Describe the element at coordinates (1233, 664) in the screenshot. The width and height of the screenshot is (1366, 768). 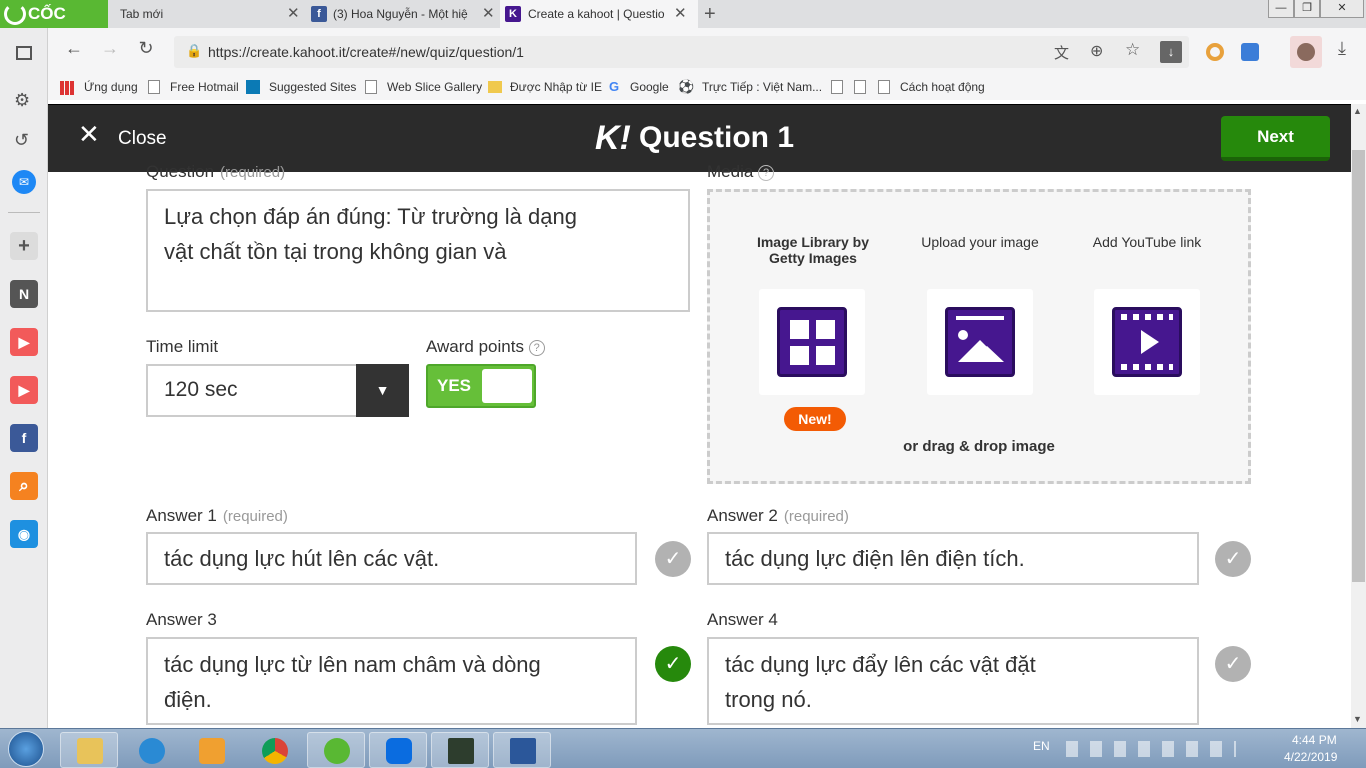
I see `answer-4-correct-check-icon: ✓` at that location.